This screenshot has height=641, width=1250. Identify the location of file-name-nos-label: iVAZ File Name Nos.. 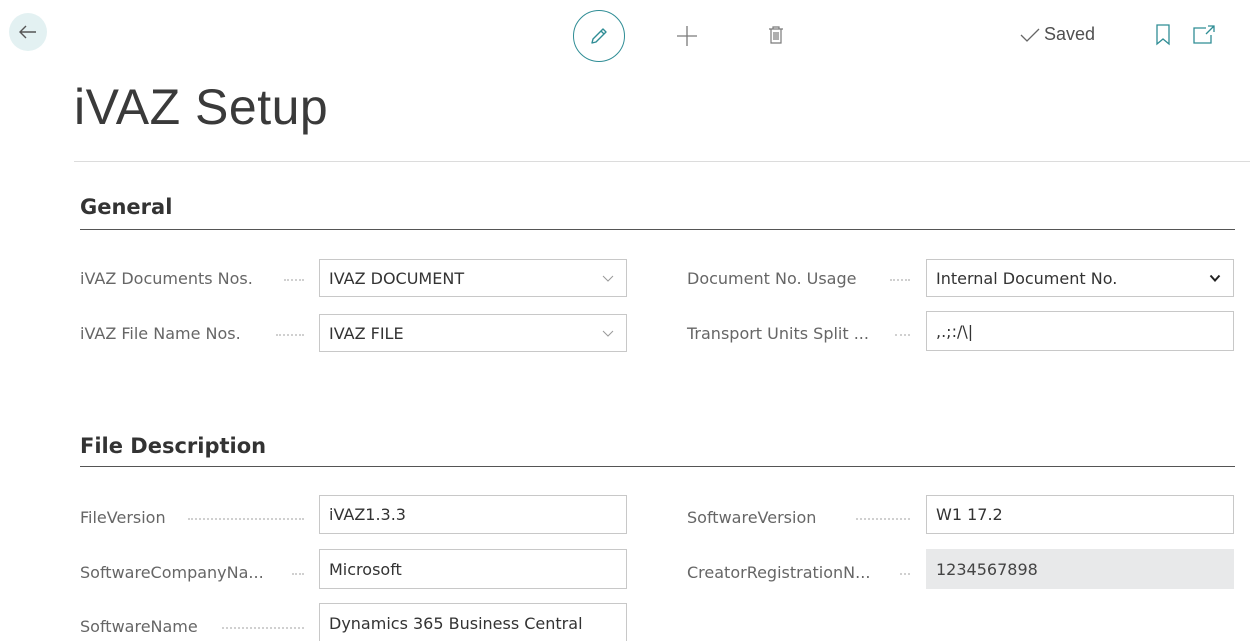
(160, 333).